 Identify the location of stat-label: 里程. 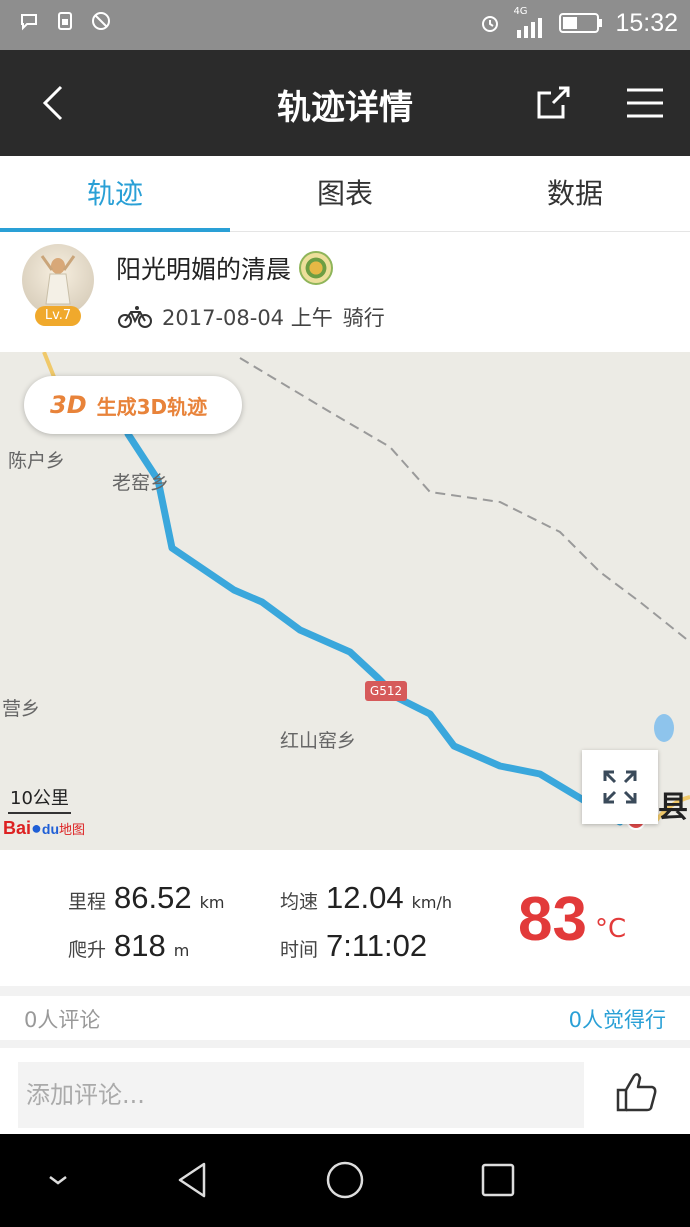
(87, 902).